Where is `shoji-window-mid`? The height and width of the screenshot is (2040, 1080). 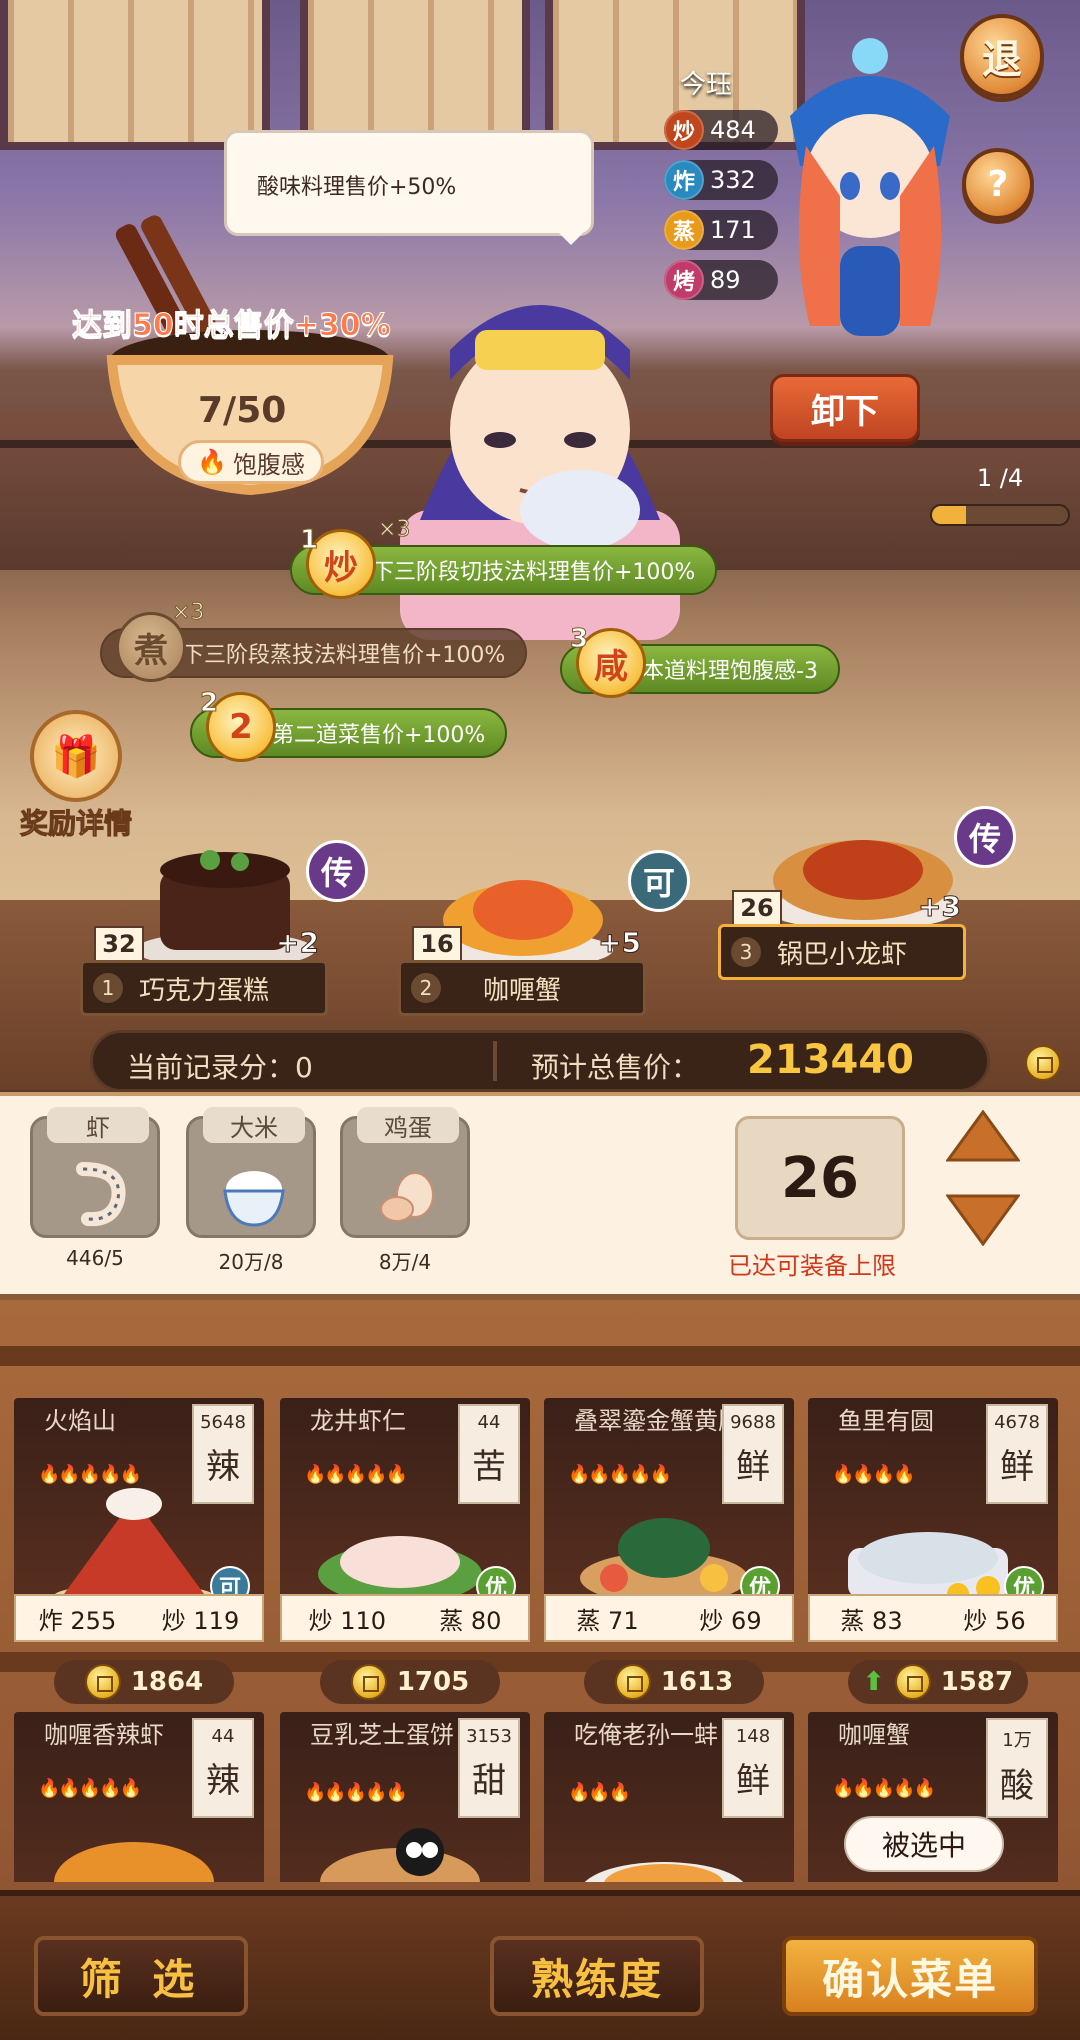 shoji-window-mid is located at coordinates (415, 75).